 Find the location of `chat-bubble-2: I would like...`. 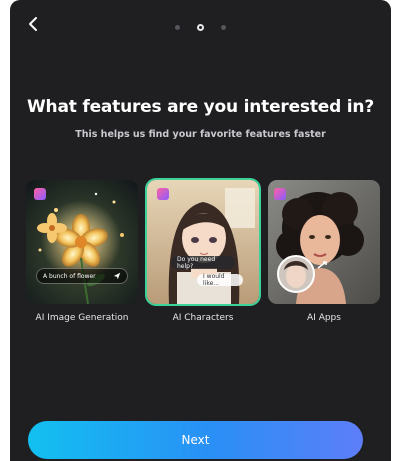

chat-bubble-2: I would like... is located at coordinates (220, 280).